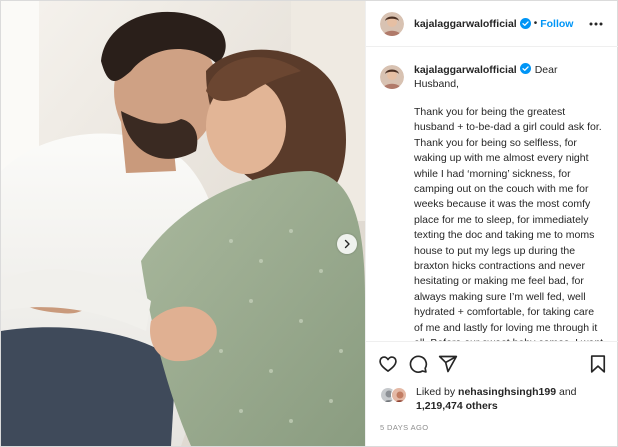 This screenshot has height=447, width=618. What do you see at coordinates (465, 24) in the screenshot?
I see `username-link: kajalaggarwalofficial` at bounding box center [465, 24].